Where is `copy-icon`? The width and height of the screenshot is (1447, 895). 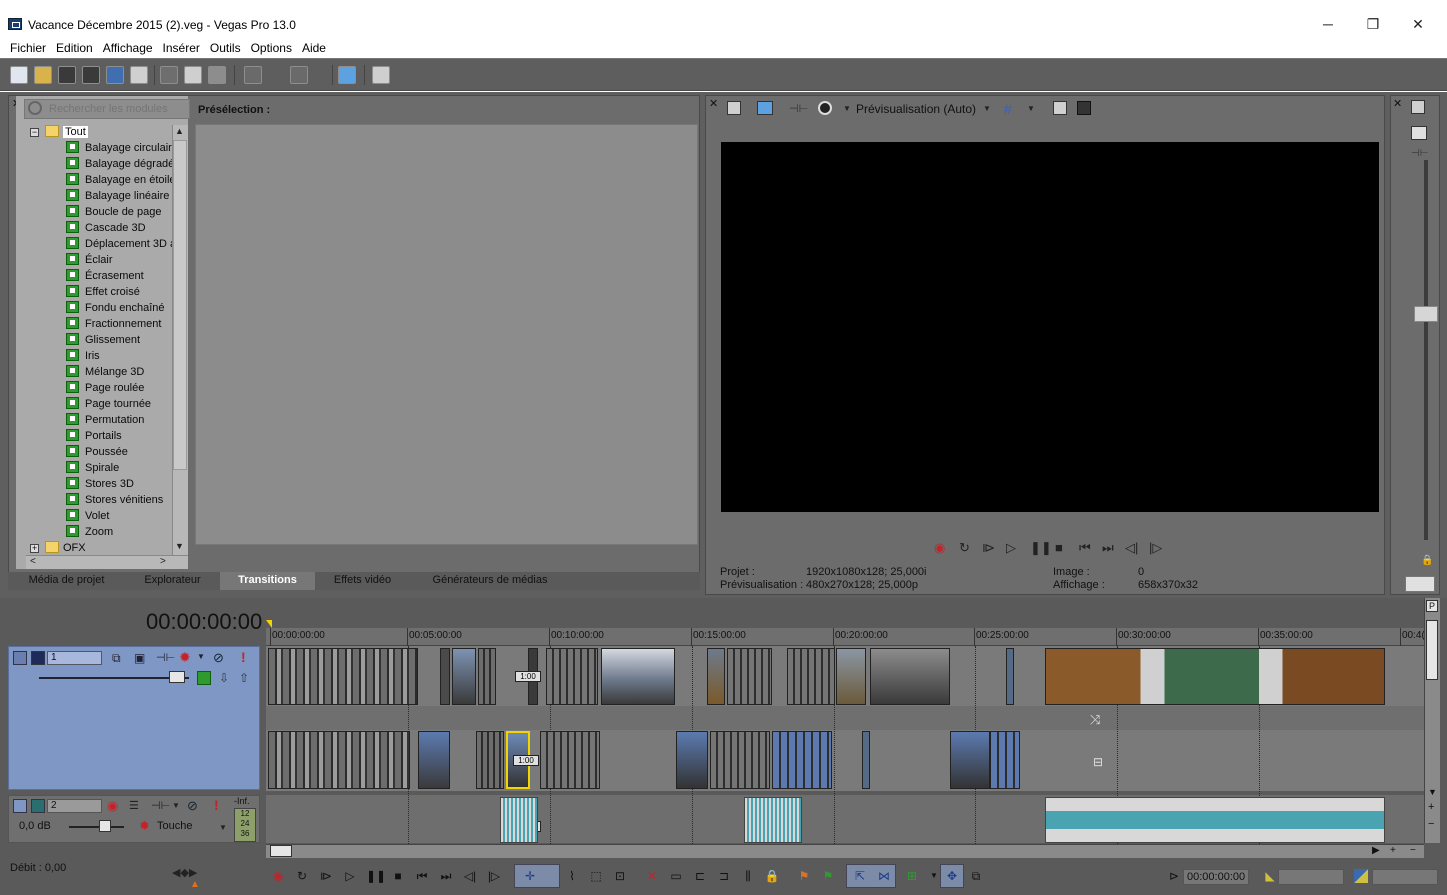 copy-icon is located at coordinates (193, 75).